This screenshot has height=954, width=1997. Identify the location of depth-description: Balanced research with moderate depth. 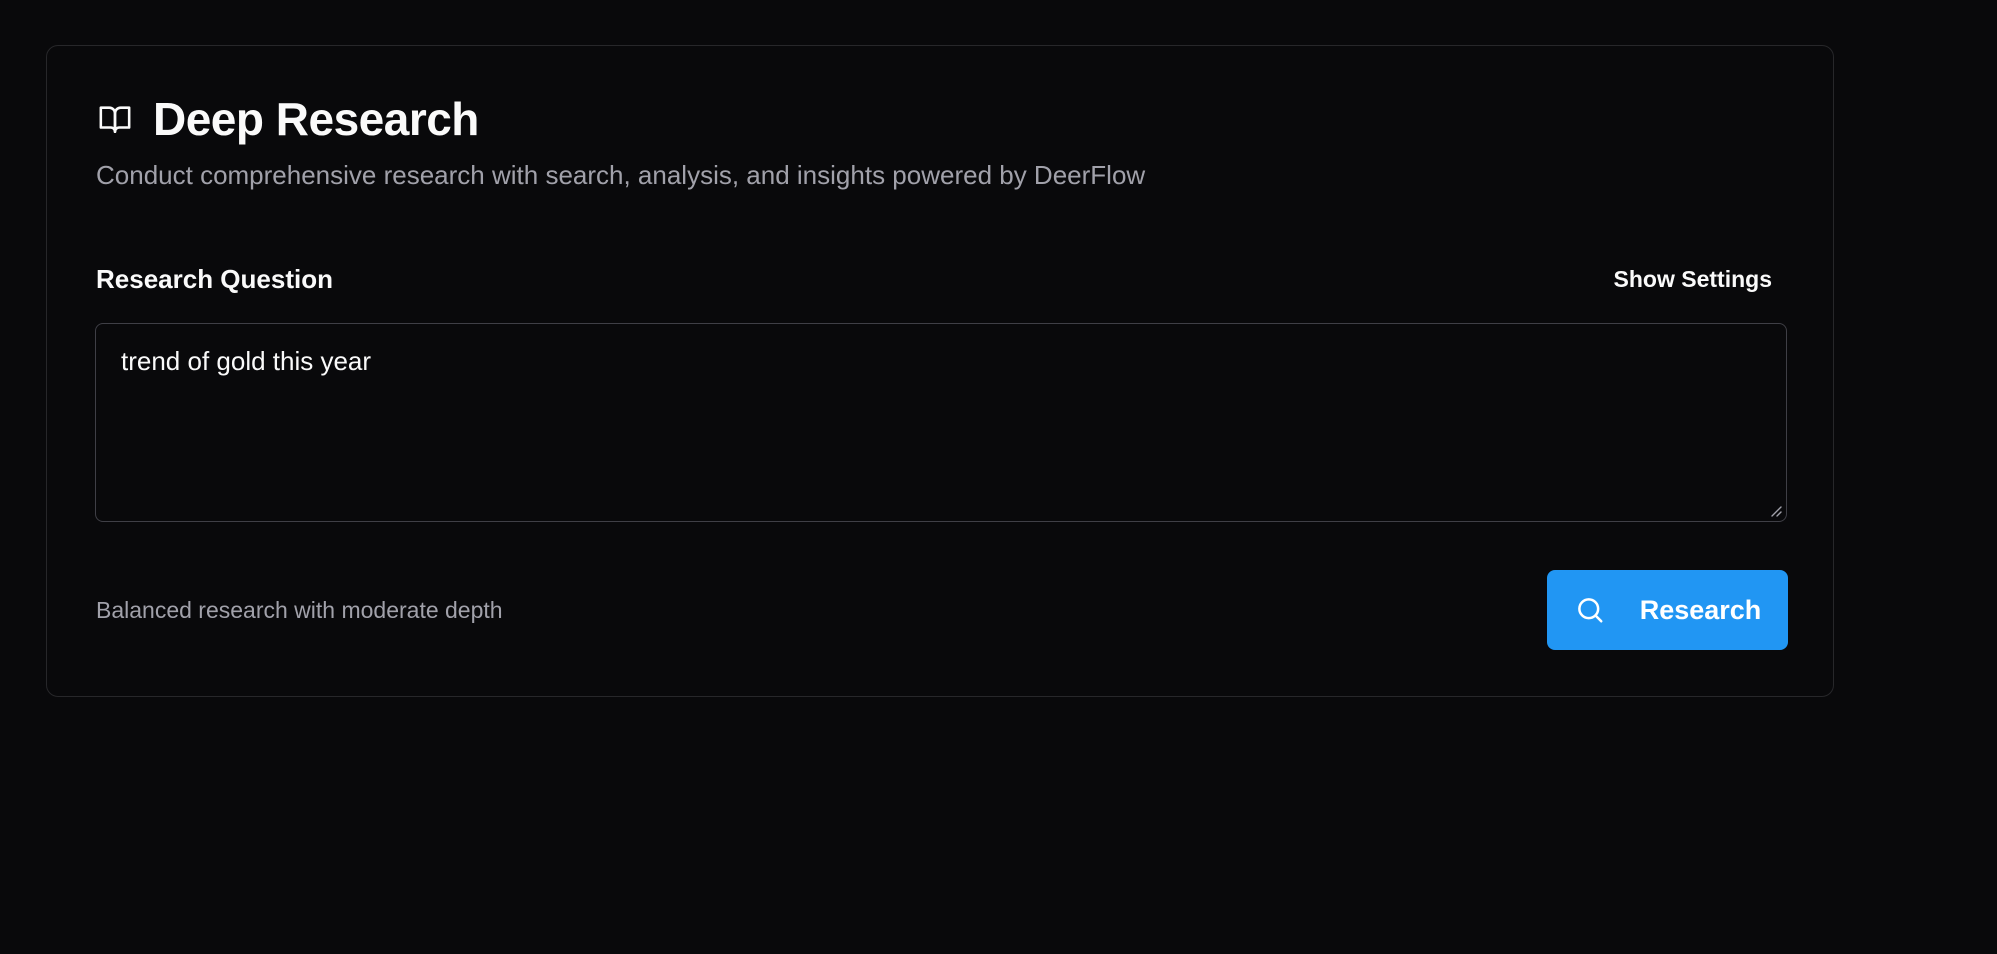
(299, 610).